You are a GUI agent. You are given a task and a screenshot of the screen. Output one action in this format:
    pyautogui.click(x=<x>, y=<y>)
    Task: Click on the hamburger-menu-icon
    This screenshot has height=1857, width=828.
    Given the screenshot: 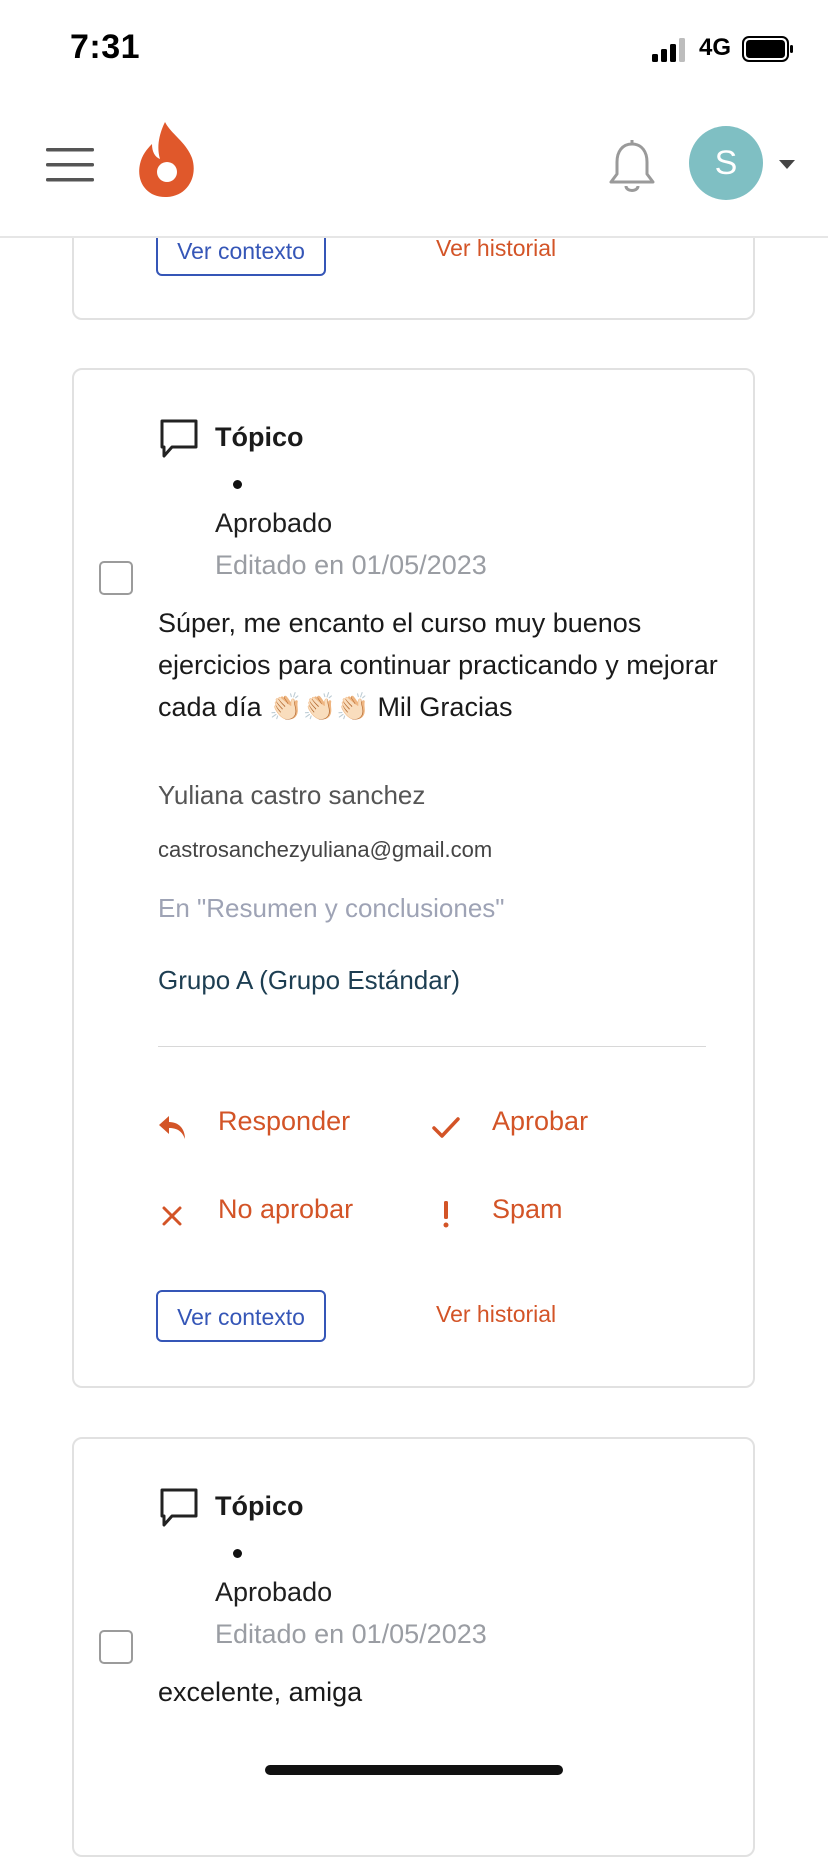 What is the action you would take?
    pyautogui.click(x=70, y=165)
    